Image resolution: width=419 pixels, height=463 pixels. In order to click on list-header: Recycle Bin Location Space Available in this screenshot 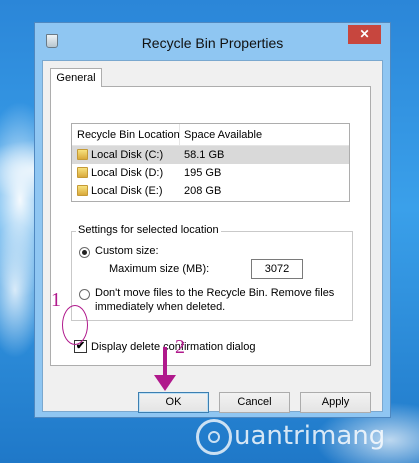, I will do `click(210, 135)`.